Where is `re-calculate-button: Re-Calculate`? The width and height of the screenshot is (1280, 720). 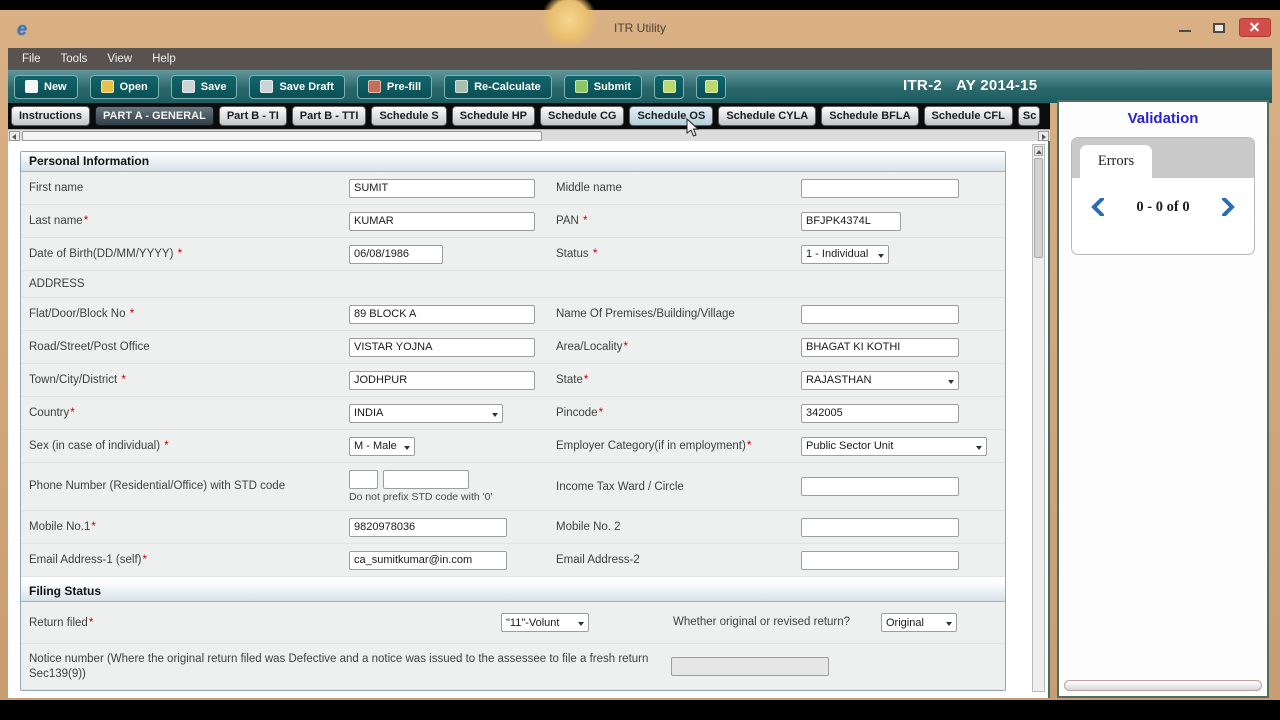
re-calculate-button: Re-Calculate is located at coordinates (498, 86).